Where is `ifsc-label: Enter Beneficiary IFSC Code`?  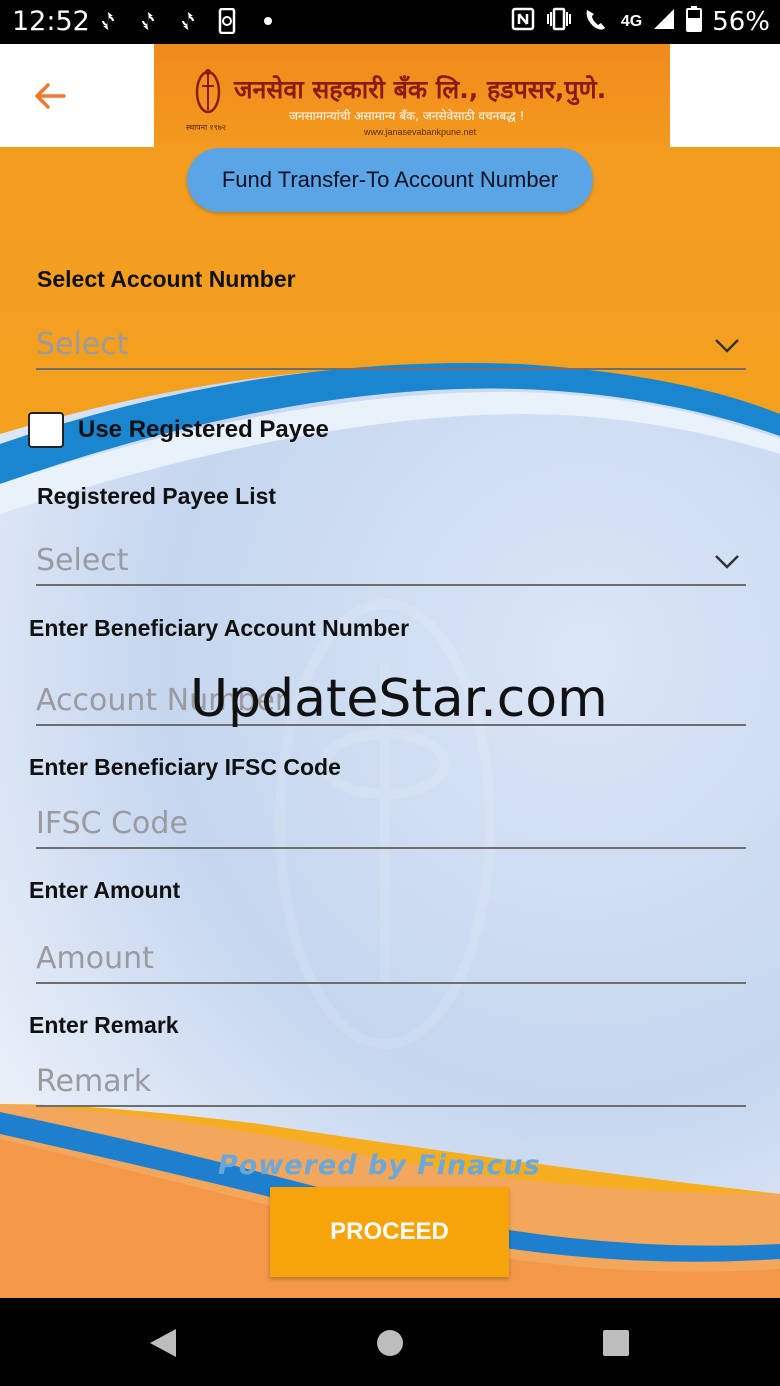 ifsc-label: Enter Beneficiary IFSC Code is located at coordinates (185, 767).